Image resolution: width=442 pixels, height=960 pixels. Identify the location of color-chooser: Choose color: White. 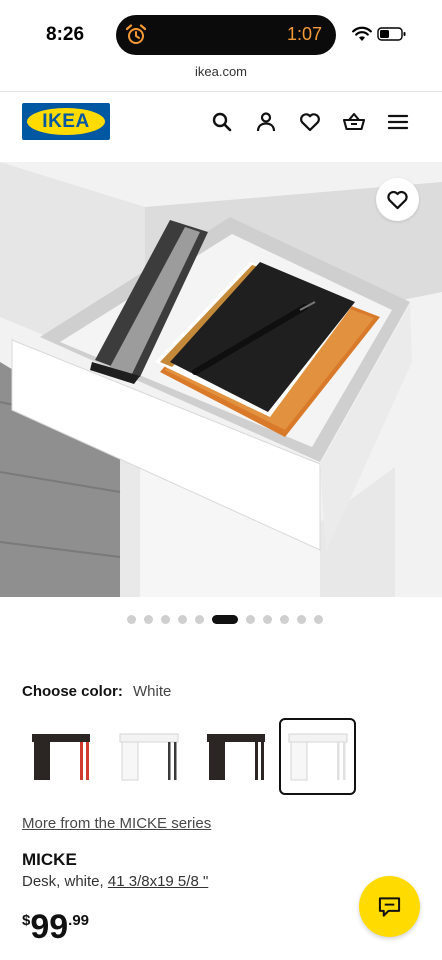
(96, 691).